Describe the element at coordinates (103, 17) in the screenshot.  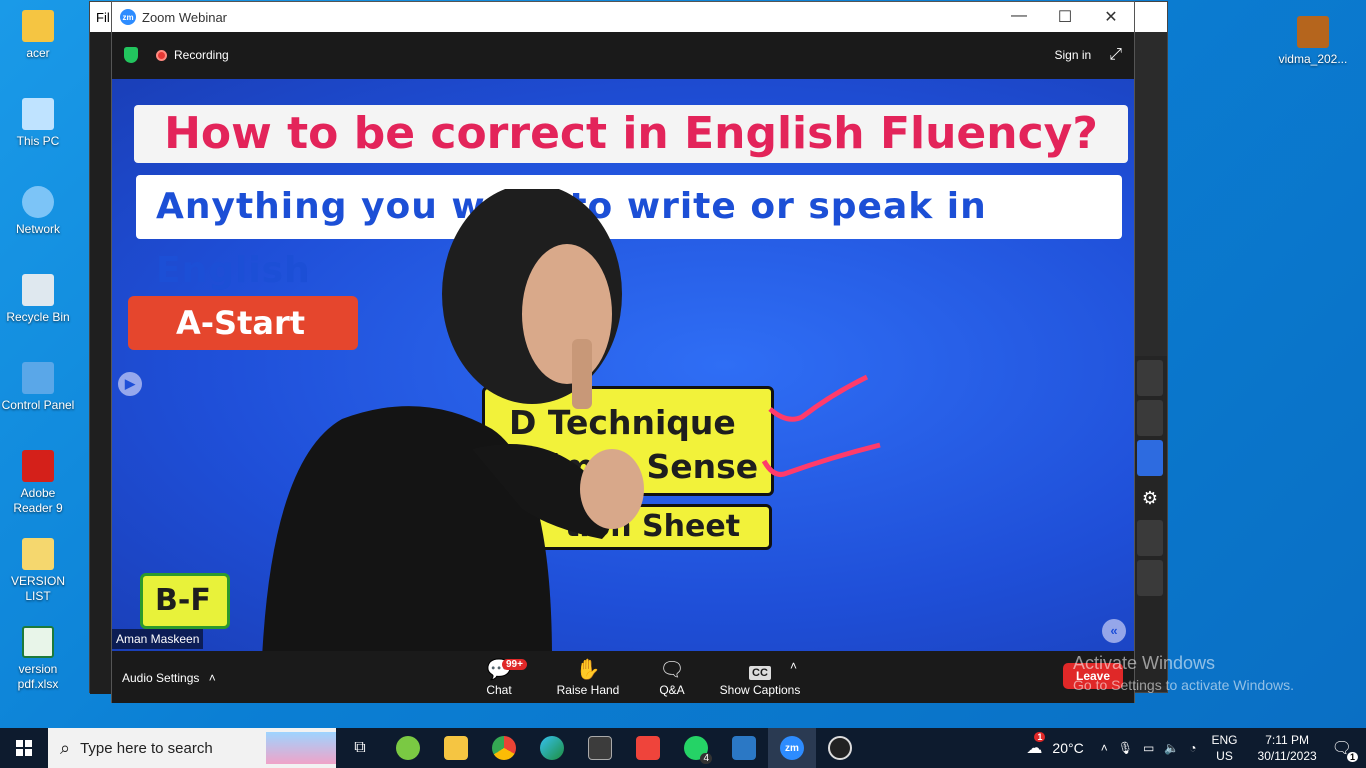
I see `file-menu: Fil` at that location.